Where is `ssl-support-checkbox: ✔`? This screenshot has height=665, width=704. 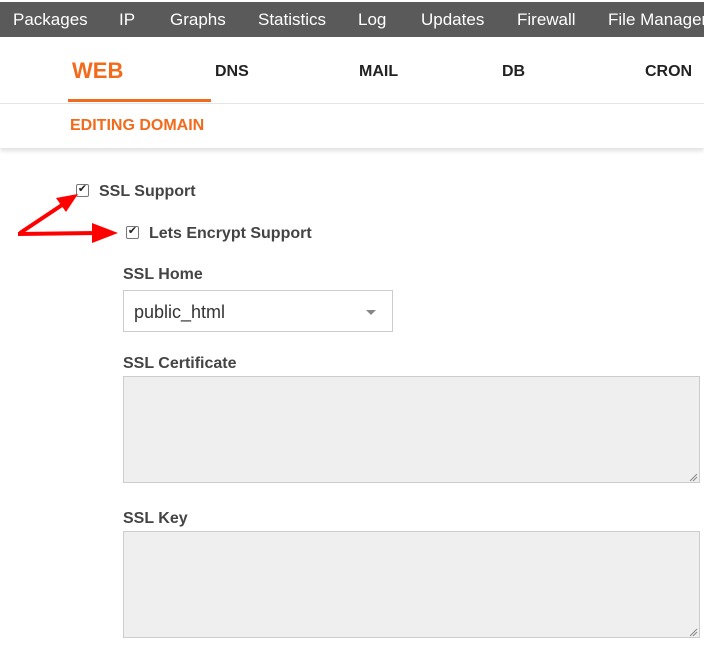 ssl-support-checkbox: ✔ is located at coordinates (82, 189).